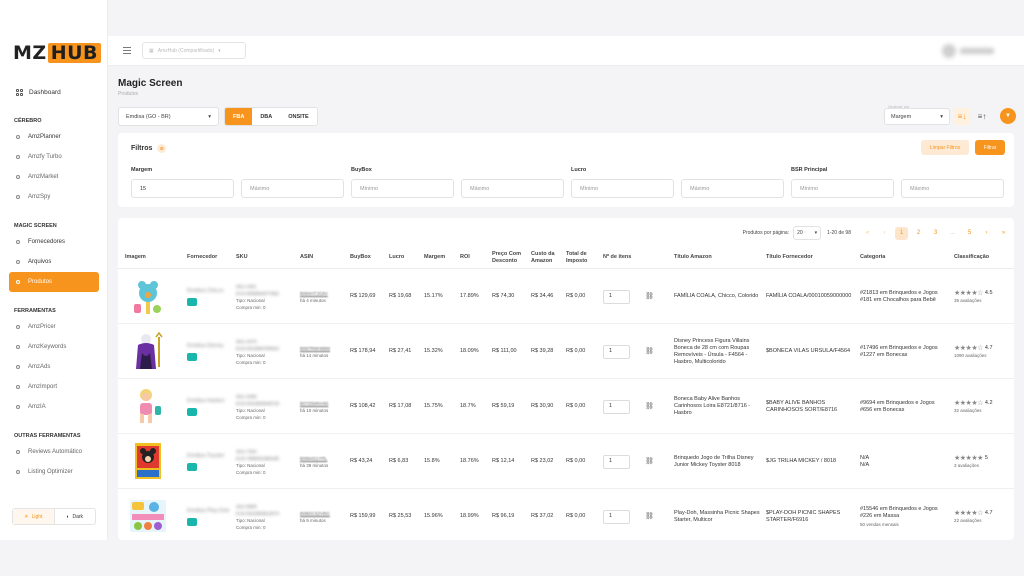  What do you see at coordinates (434, 257) in the screenshot?
I see `th-margem: Margem` at bounding box center [434, 257].